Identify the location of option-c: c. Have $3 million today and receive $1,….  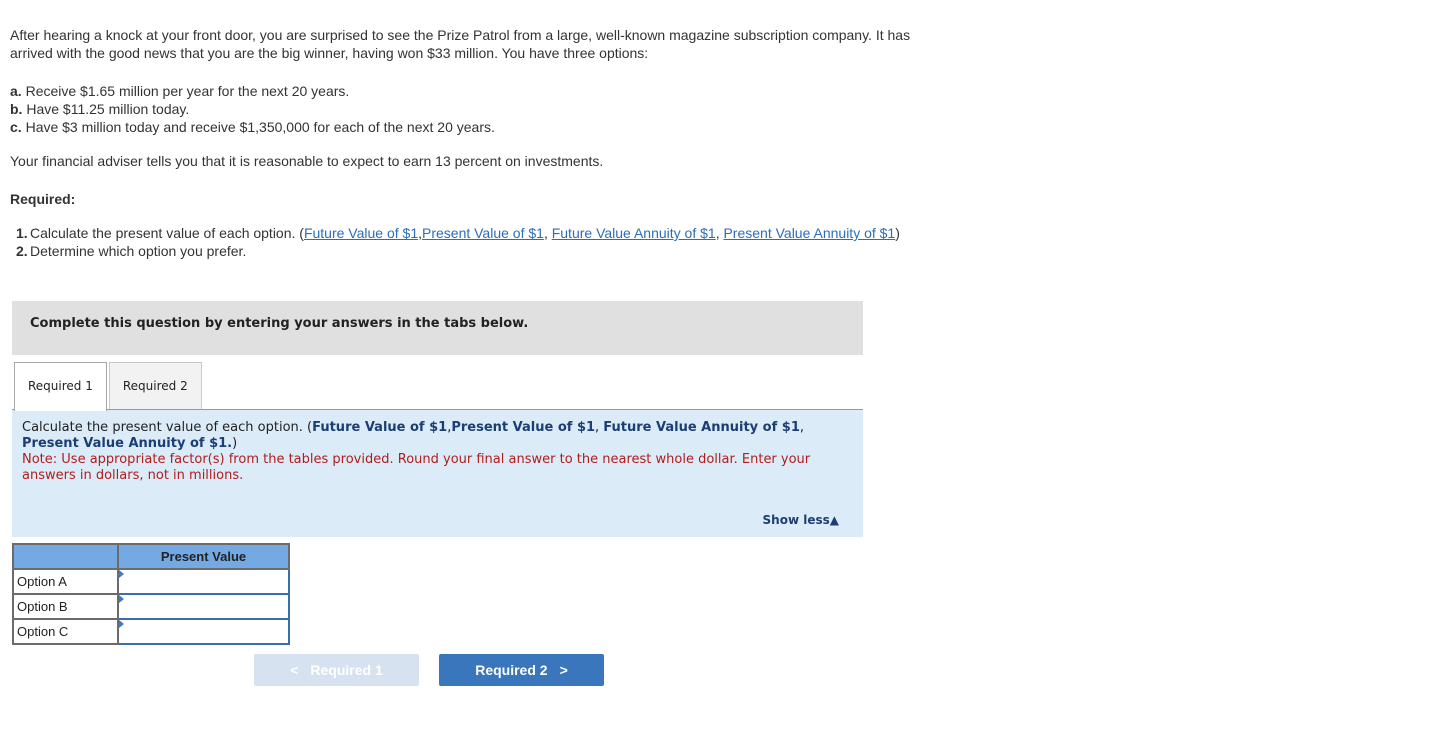
(252, 127).